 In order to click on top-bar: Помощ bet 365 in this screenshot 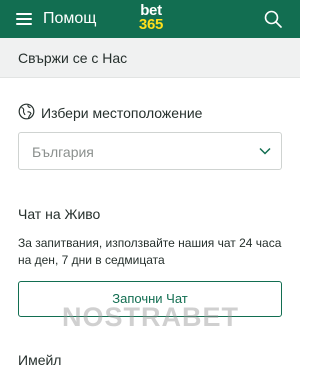, I will do `click(150, 19)`.